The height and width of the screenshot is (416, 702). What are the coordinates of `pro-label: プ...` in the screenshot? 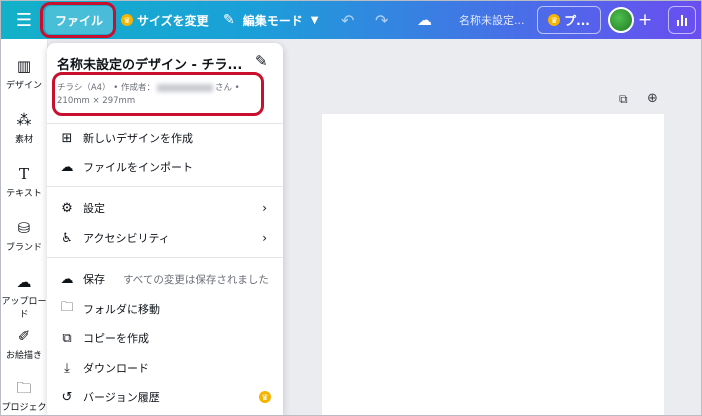 It's located at (577, 20).